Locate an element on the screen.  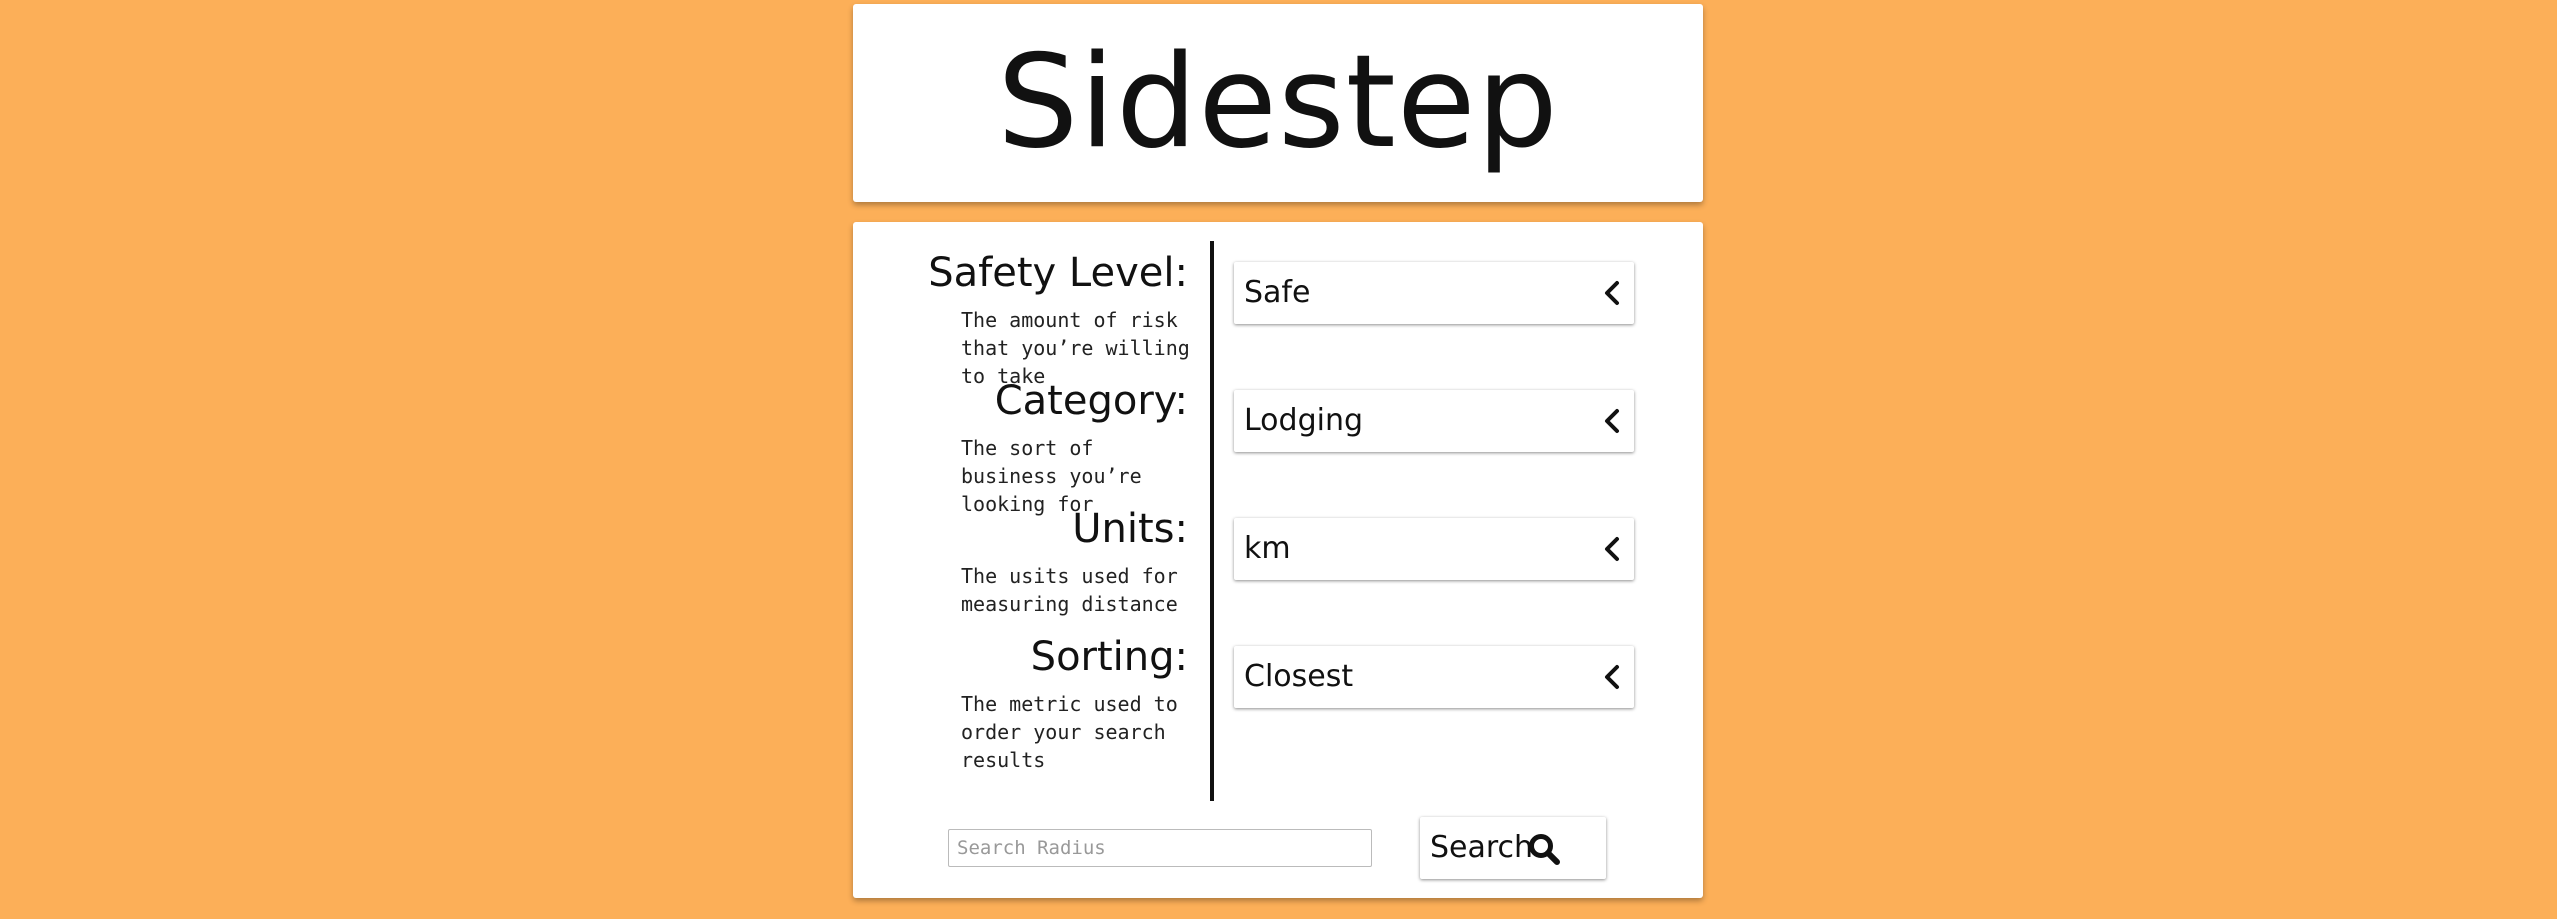
category-label: Category: is located at coordinates (1091, 401).